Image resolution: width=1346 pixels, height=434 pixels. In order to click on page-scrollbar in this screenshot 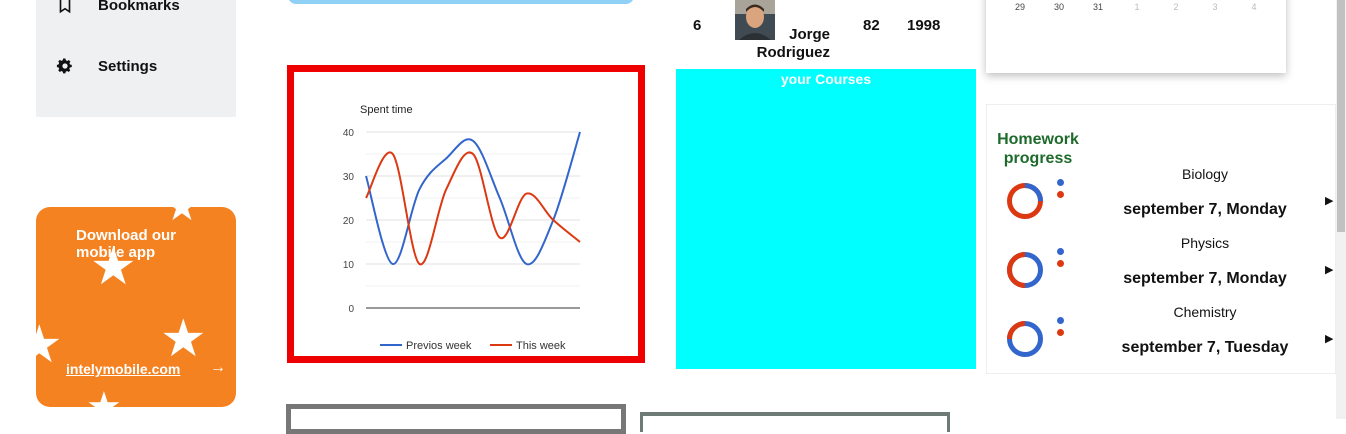, I will do `click(1341, 209)`.